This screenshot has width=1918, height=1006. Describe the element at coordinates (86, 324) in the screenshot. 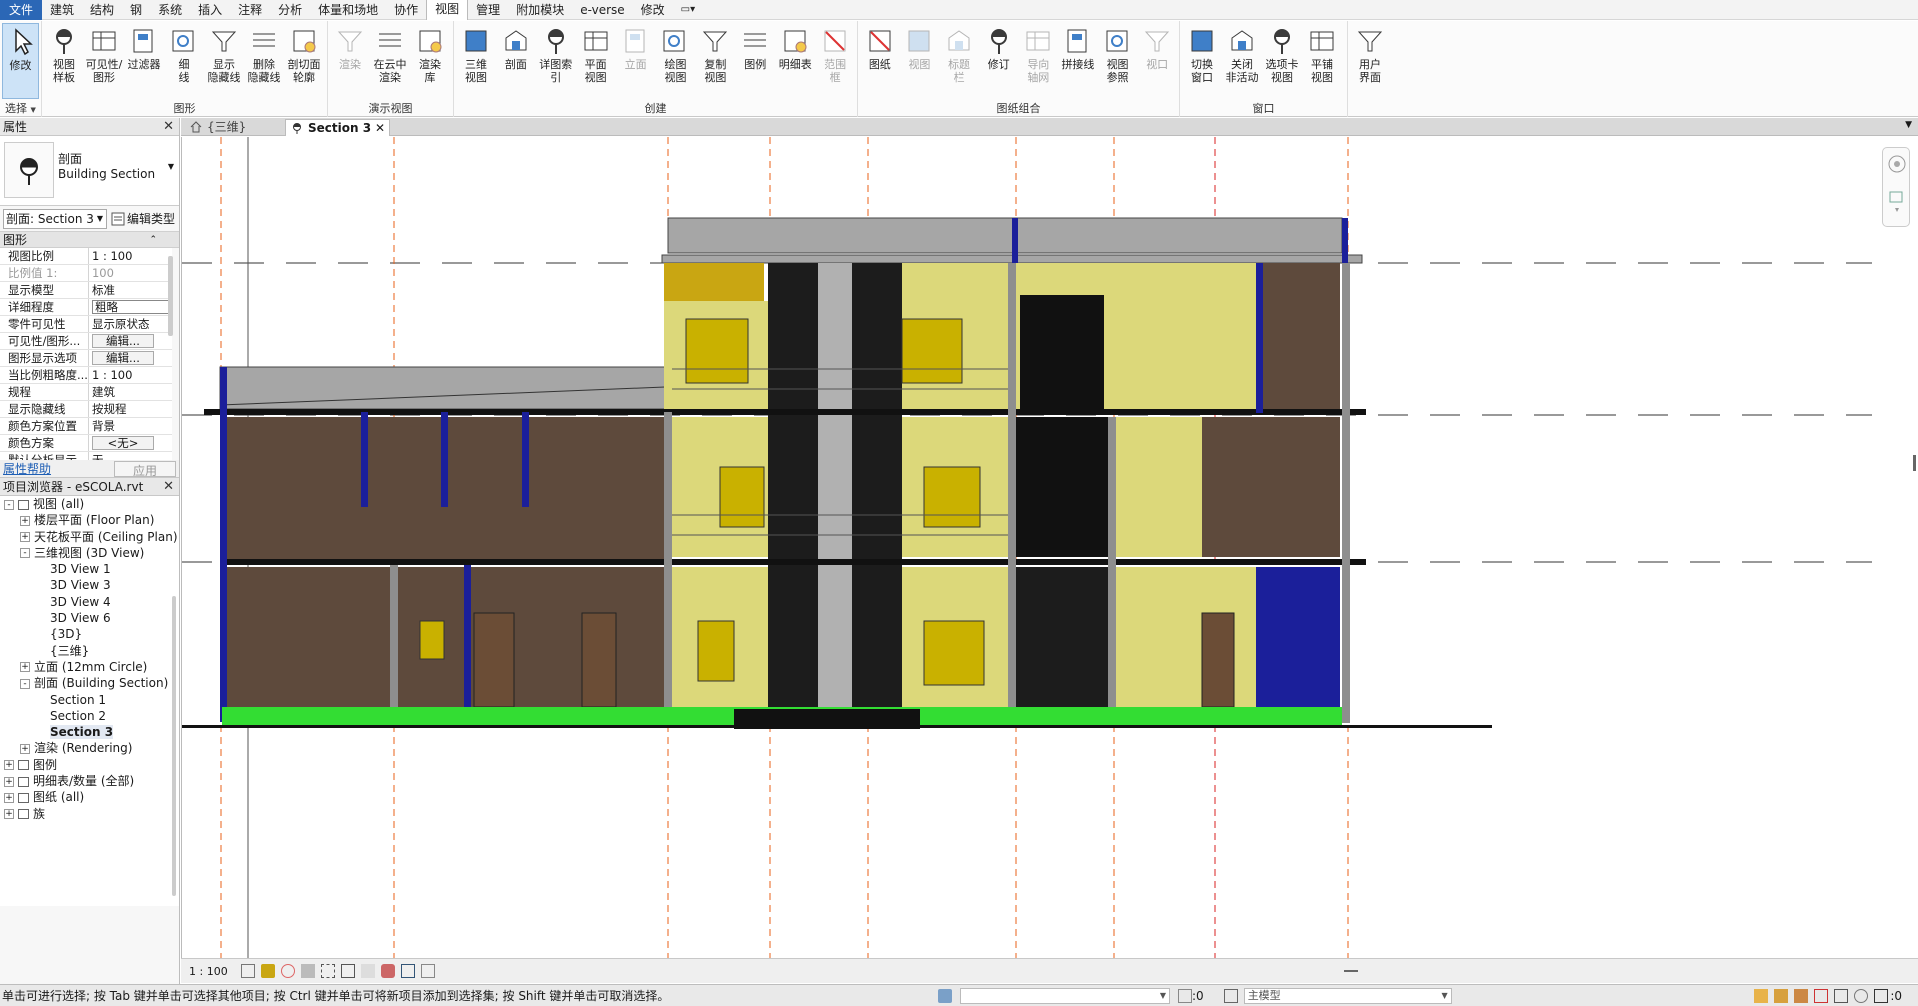

I see `property-row: 零件可见性 显示原状态` at that location.